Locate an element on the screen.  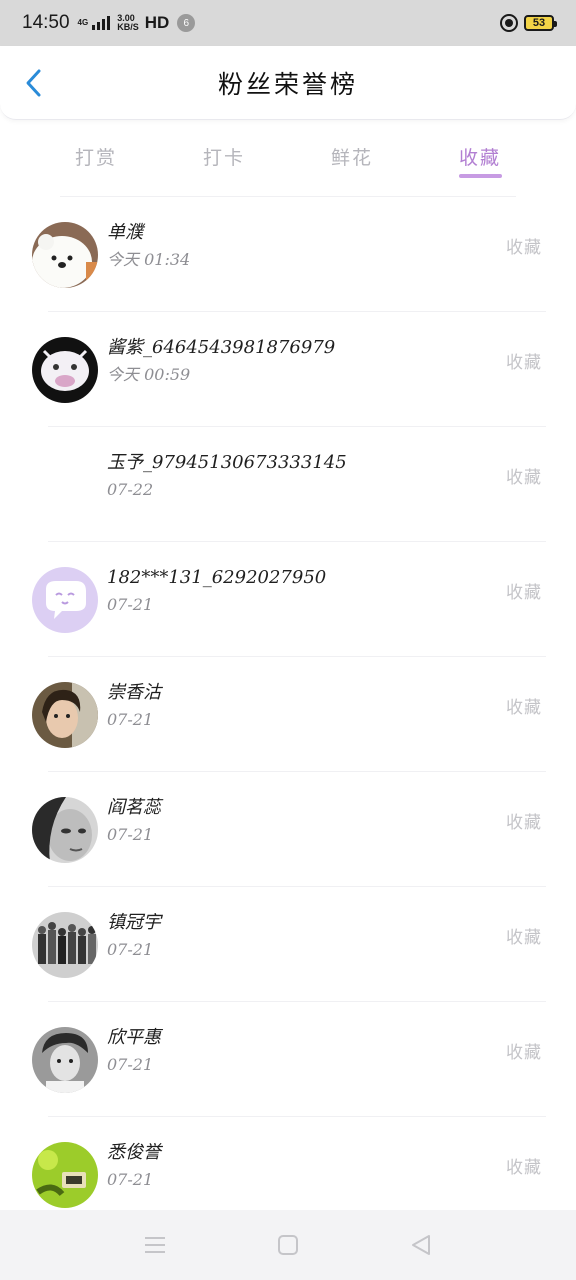
green-photo-icon is located at coordinates (65, 1174).